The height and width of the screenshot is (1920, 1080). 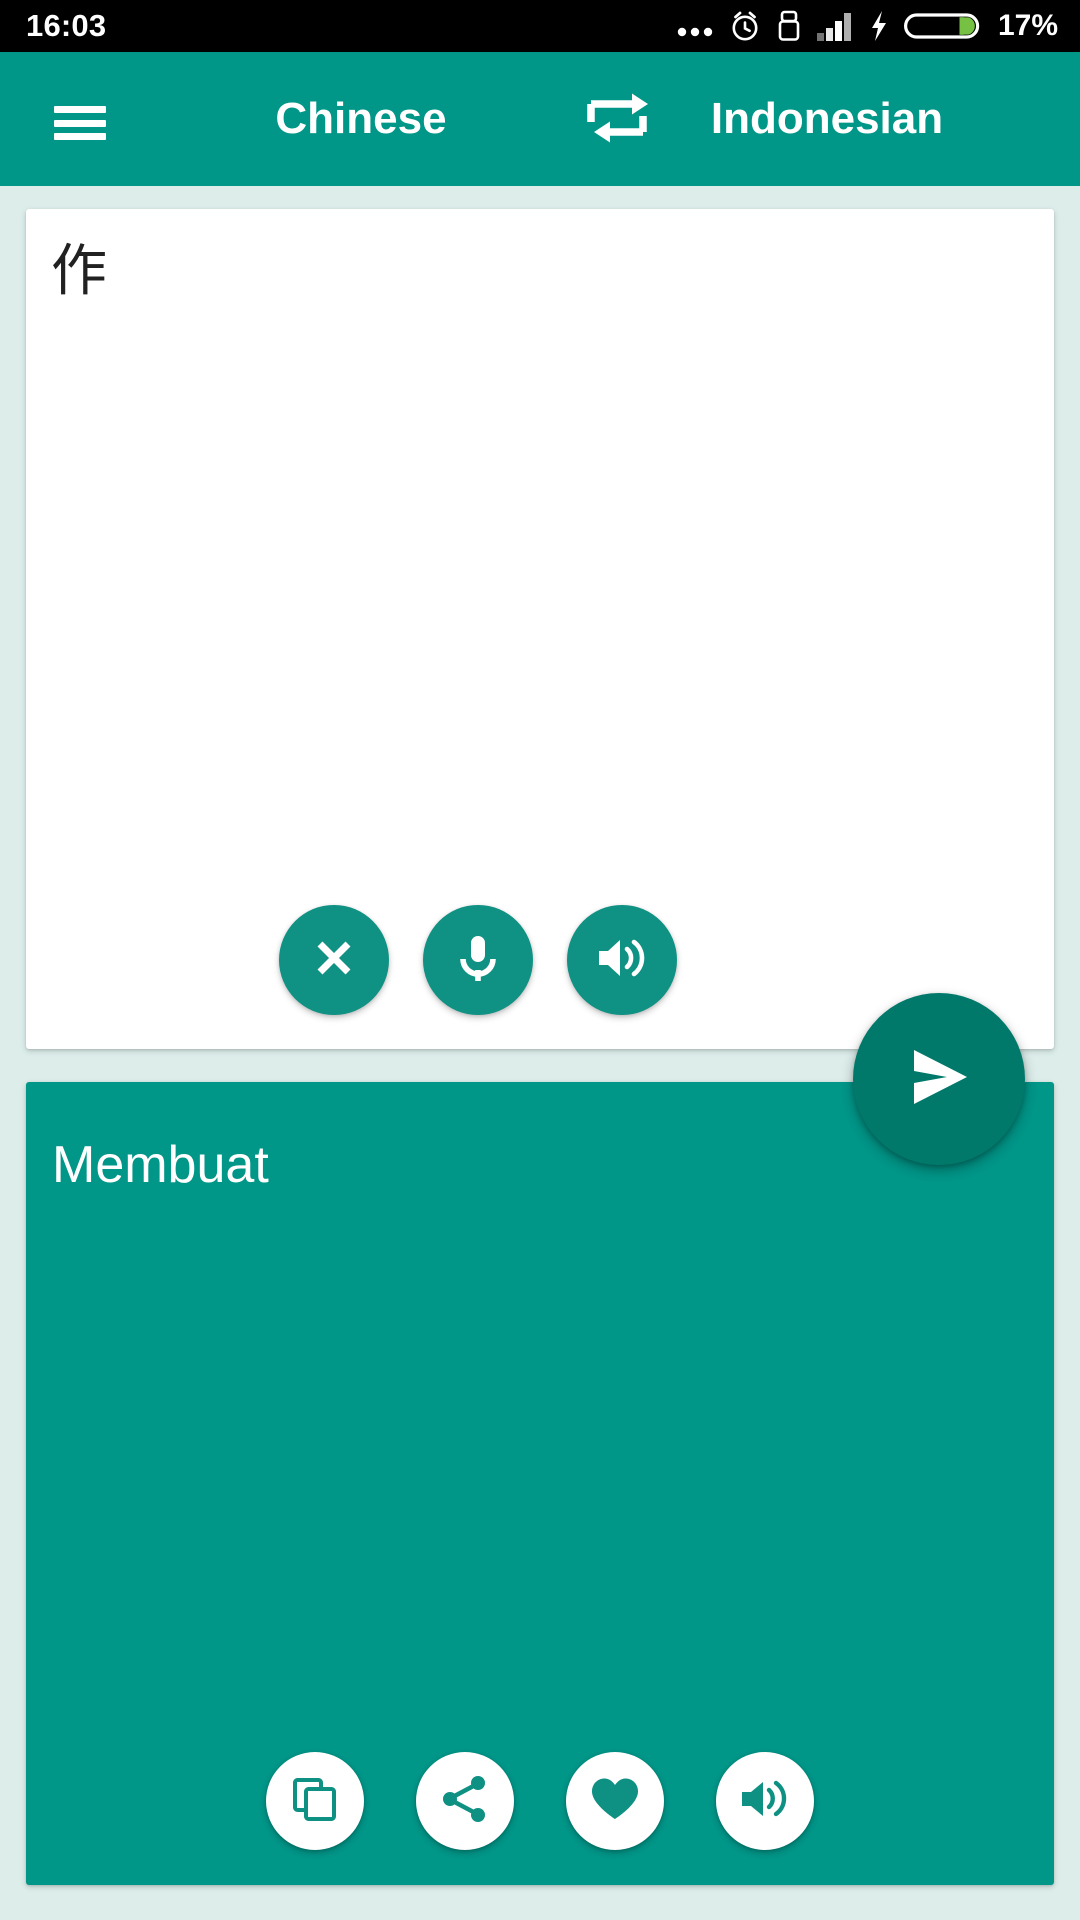 What do you see at coordinates (827, 119) in the screenshot?
I see `target-language-selector: Indonesian` at bounding box center [827, 119].